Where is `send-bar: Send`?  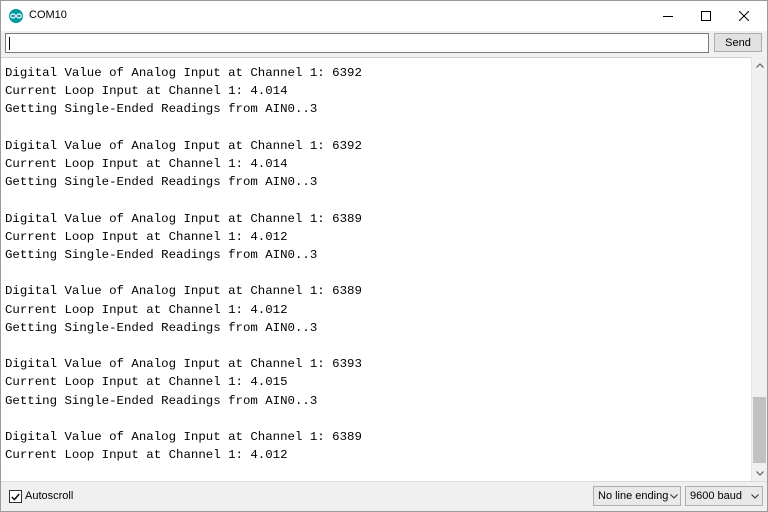 send-bar: Send is located at coordinates (384, 43).